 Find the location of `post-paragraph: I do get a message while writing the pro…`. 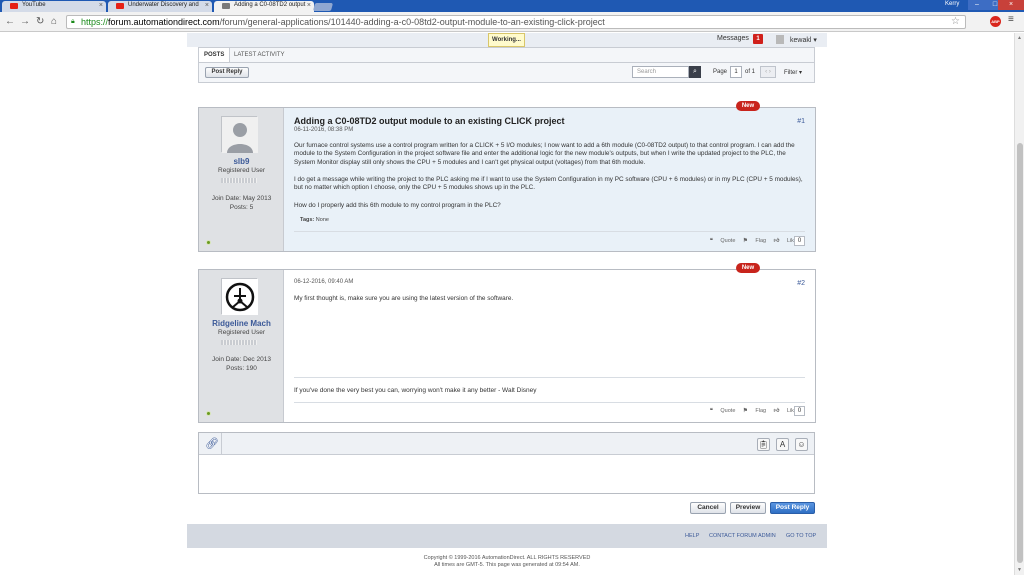

post-paragraph: I do get a message while writing the pro… is located at coordinates (548, 184).